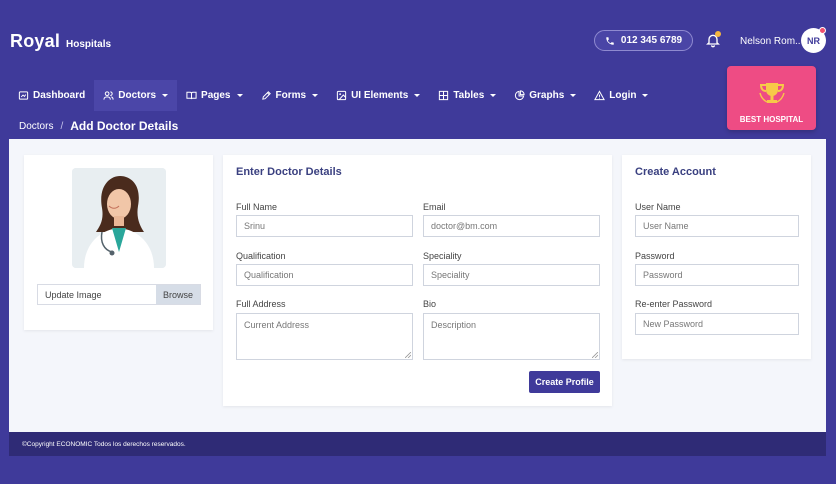  I want to click on nav-tables: Tables, so click(467, 95).